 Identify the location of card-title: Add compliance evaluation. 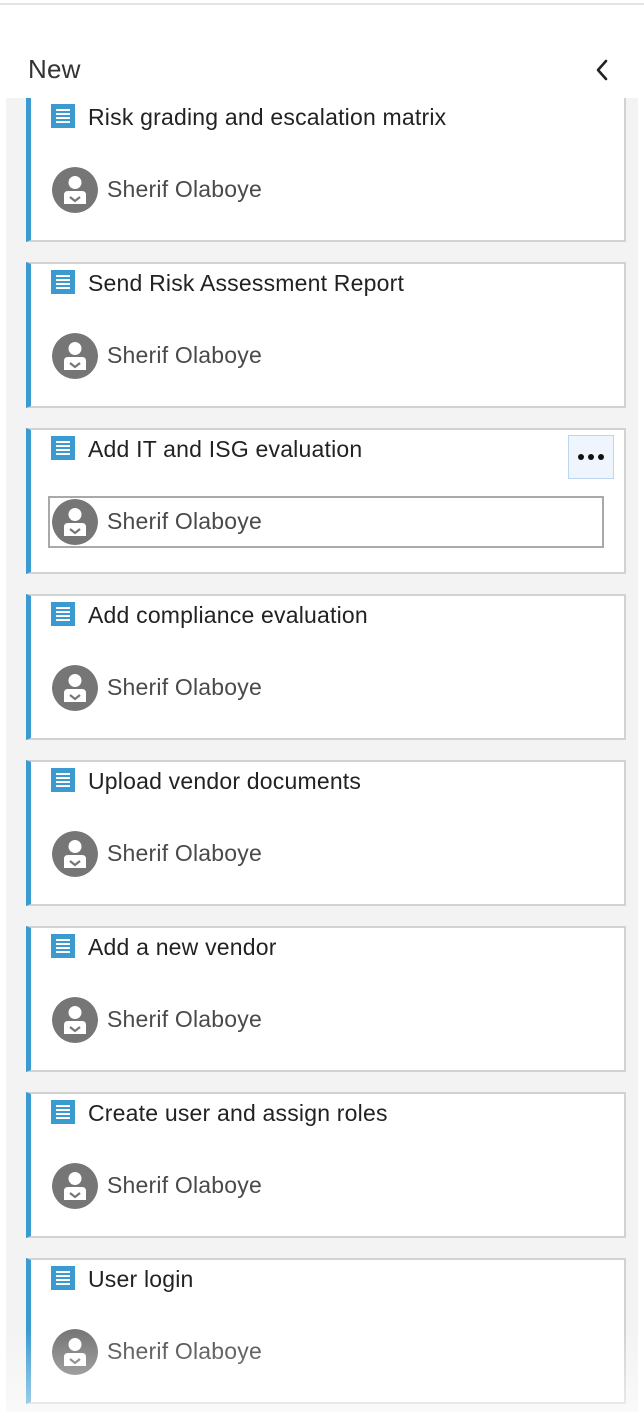
(228, 615).